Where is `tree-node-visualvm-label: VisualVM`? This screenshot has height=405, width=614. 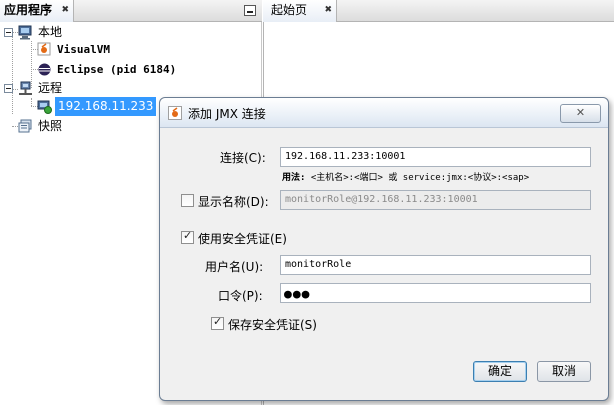
tree-node-visualvm-label: VisualVM is located at coordinates (83, 49).